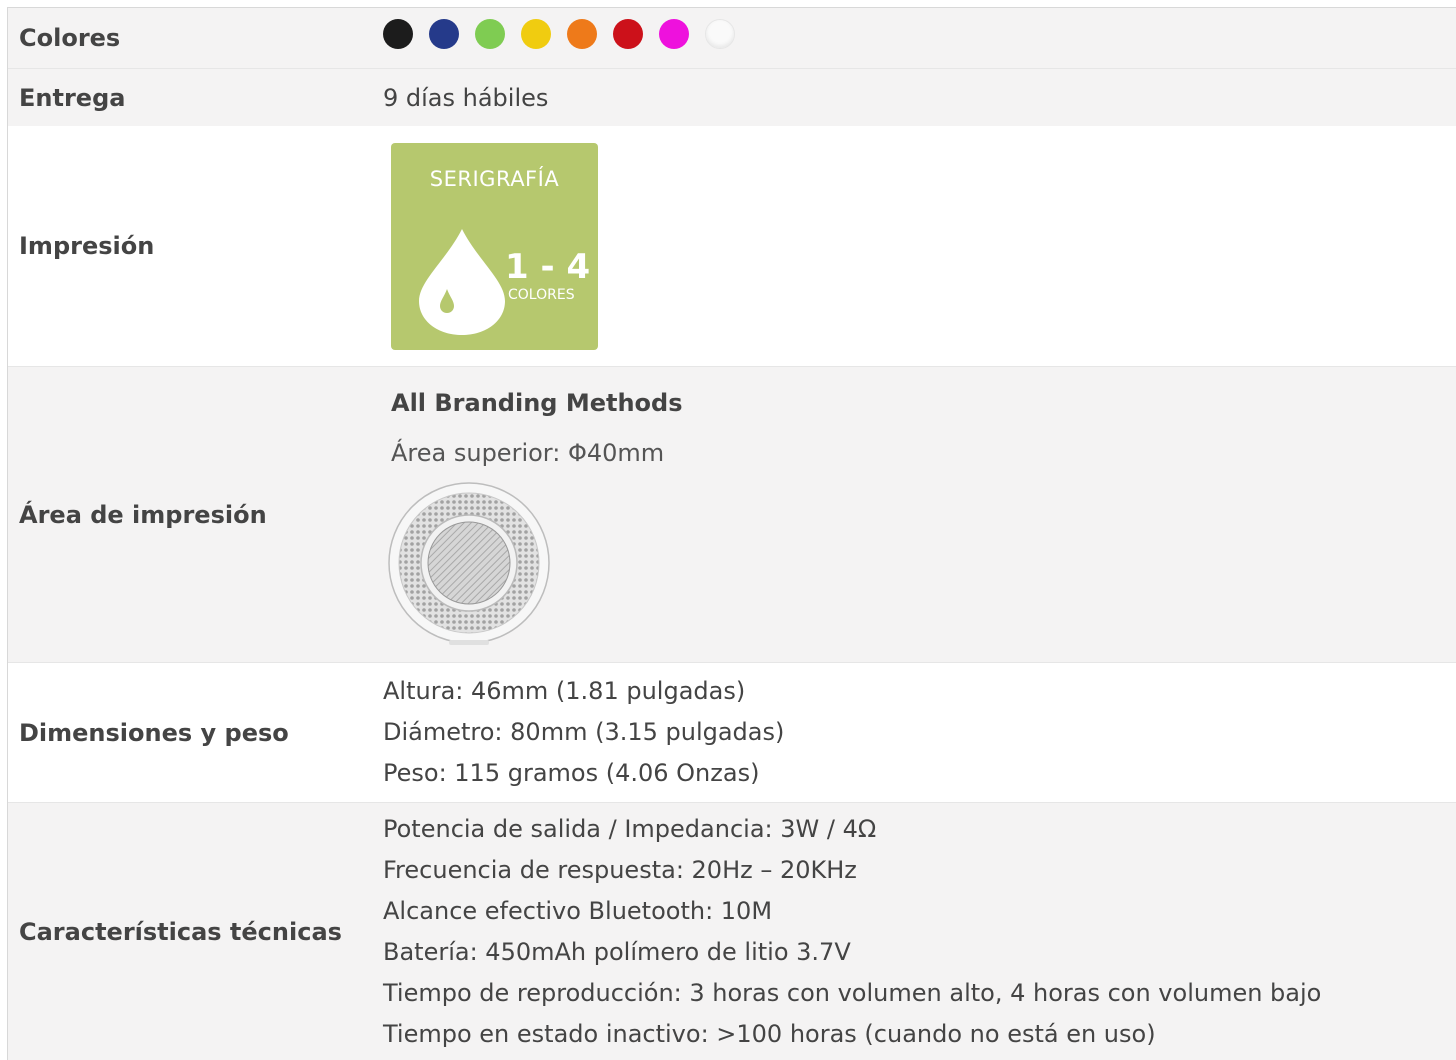  What do you see at coordinates (548, 266) in the screenshot?
I see `badge-range: 1 - 4` at bounding box center [548, 266].